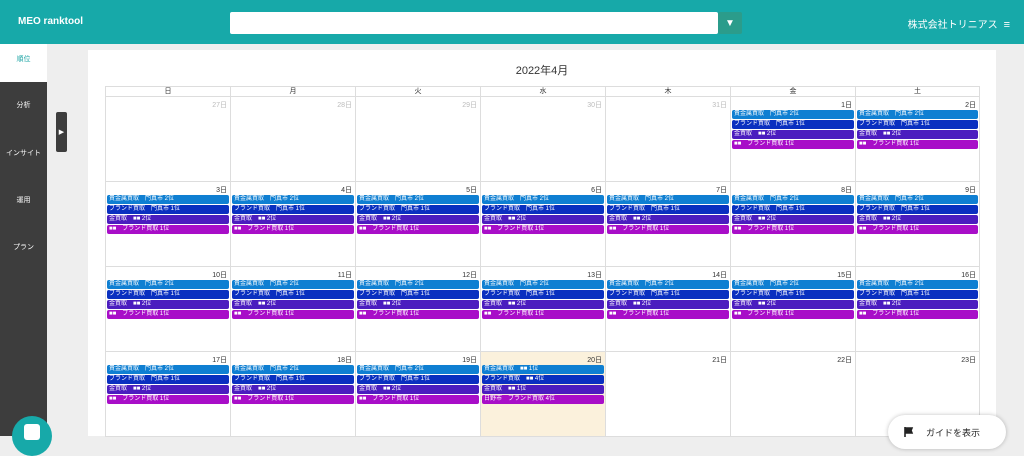 The width and height of the screenshot is (1024, 456). Describe the element at coordinates (730, 23) in the screenshot. I see `dropdown-button: ▼` at that location.